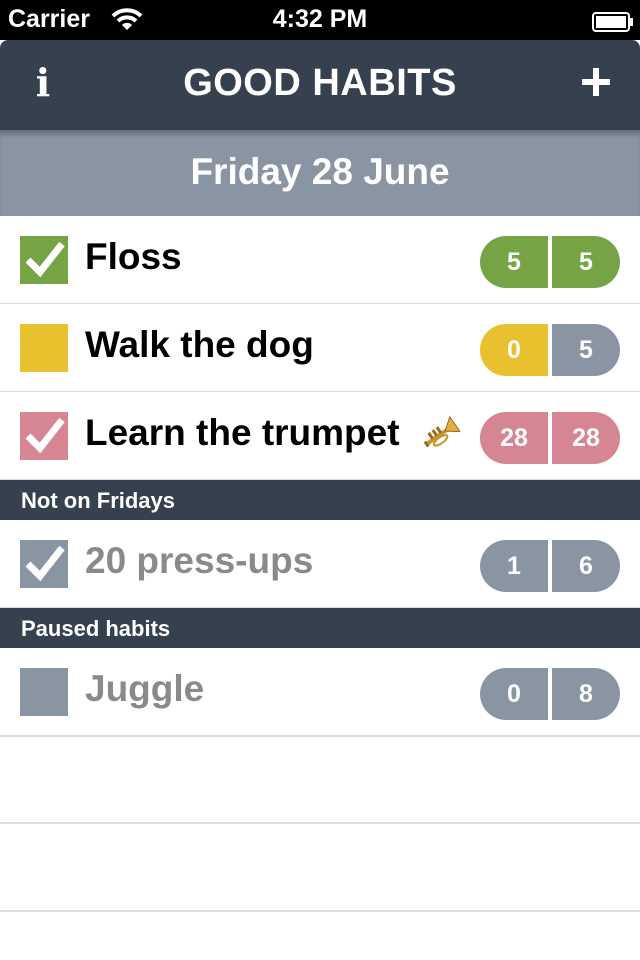 This screenshot has height=960, width=640. I want to click on section-header-not-today: Not on Fridays, so click(320, 500).